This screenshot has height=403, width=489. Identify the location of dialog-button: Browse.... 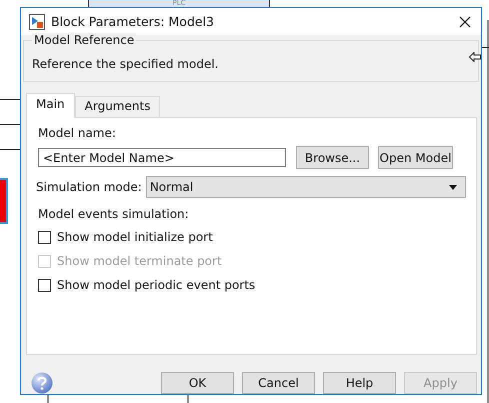
(332, 157).